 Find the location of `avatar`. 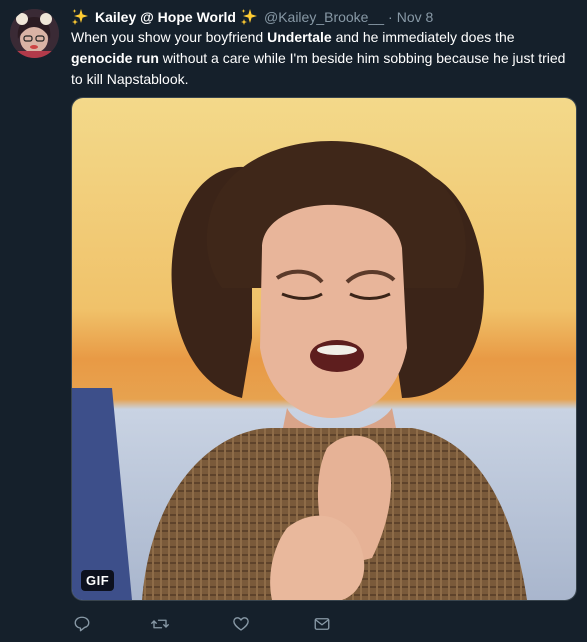

avatar is located at coordinates (34, 33).